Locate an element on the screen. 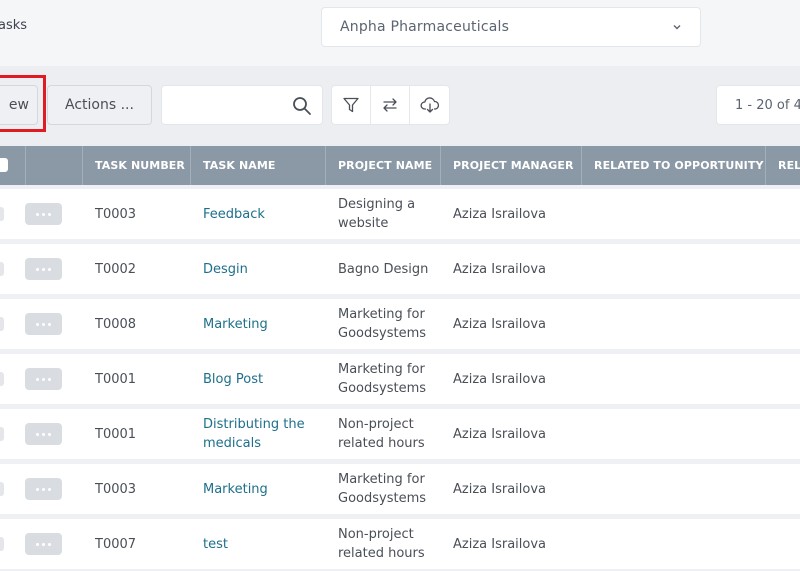  highlight-box is located at coordinates (23, 103).